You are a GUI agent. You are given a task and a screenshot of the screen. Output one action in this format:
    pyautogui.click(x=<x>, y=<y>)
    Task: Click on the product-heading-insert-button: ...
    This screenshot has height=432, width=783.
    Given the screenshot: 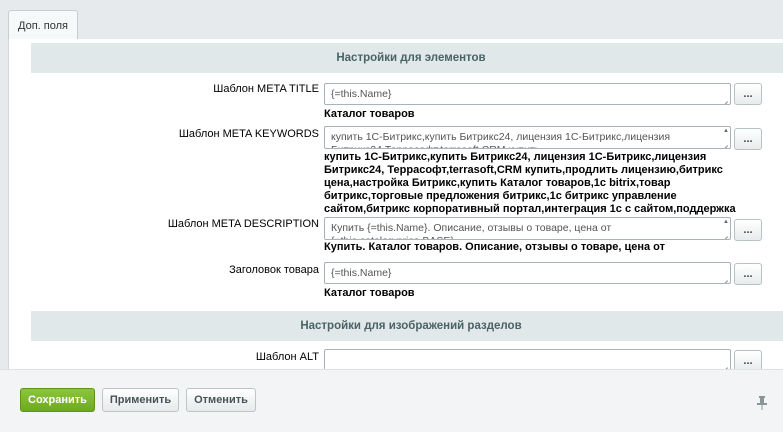 What is the action you would take?
    pyautogui.click(x=748, y=274)
    